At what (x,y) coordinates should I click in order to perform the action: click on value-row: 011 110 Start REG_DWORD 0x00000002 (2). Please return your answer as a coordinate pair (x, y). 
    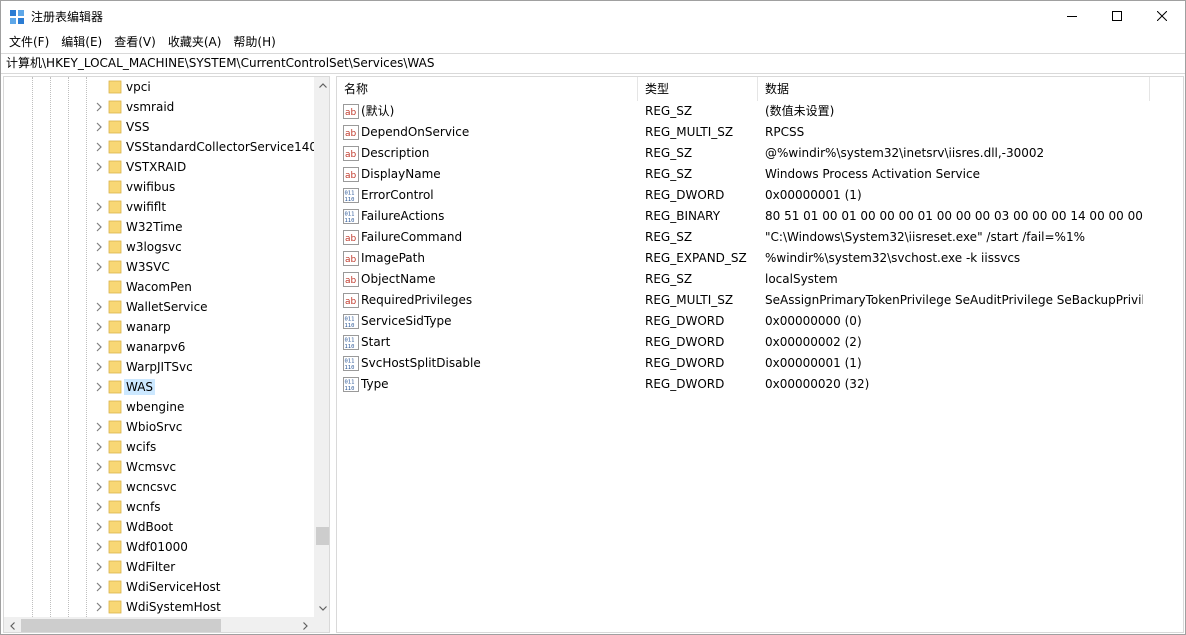
    Looking at the image, I should click on (760, 342).